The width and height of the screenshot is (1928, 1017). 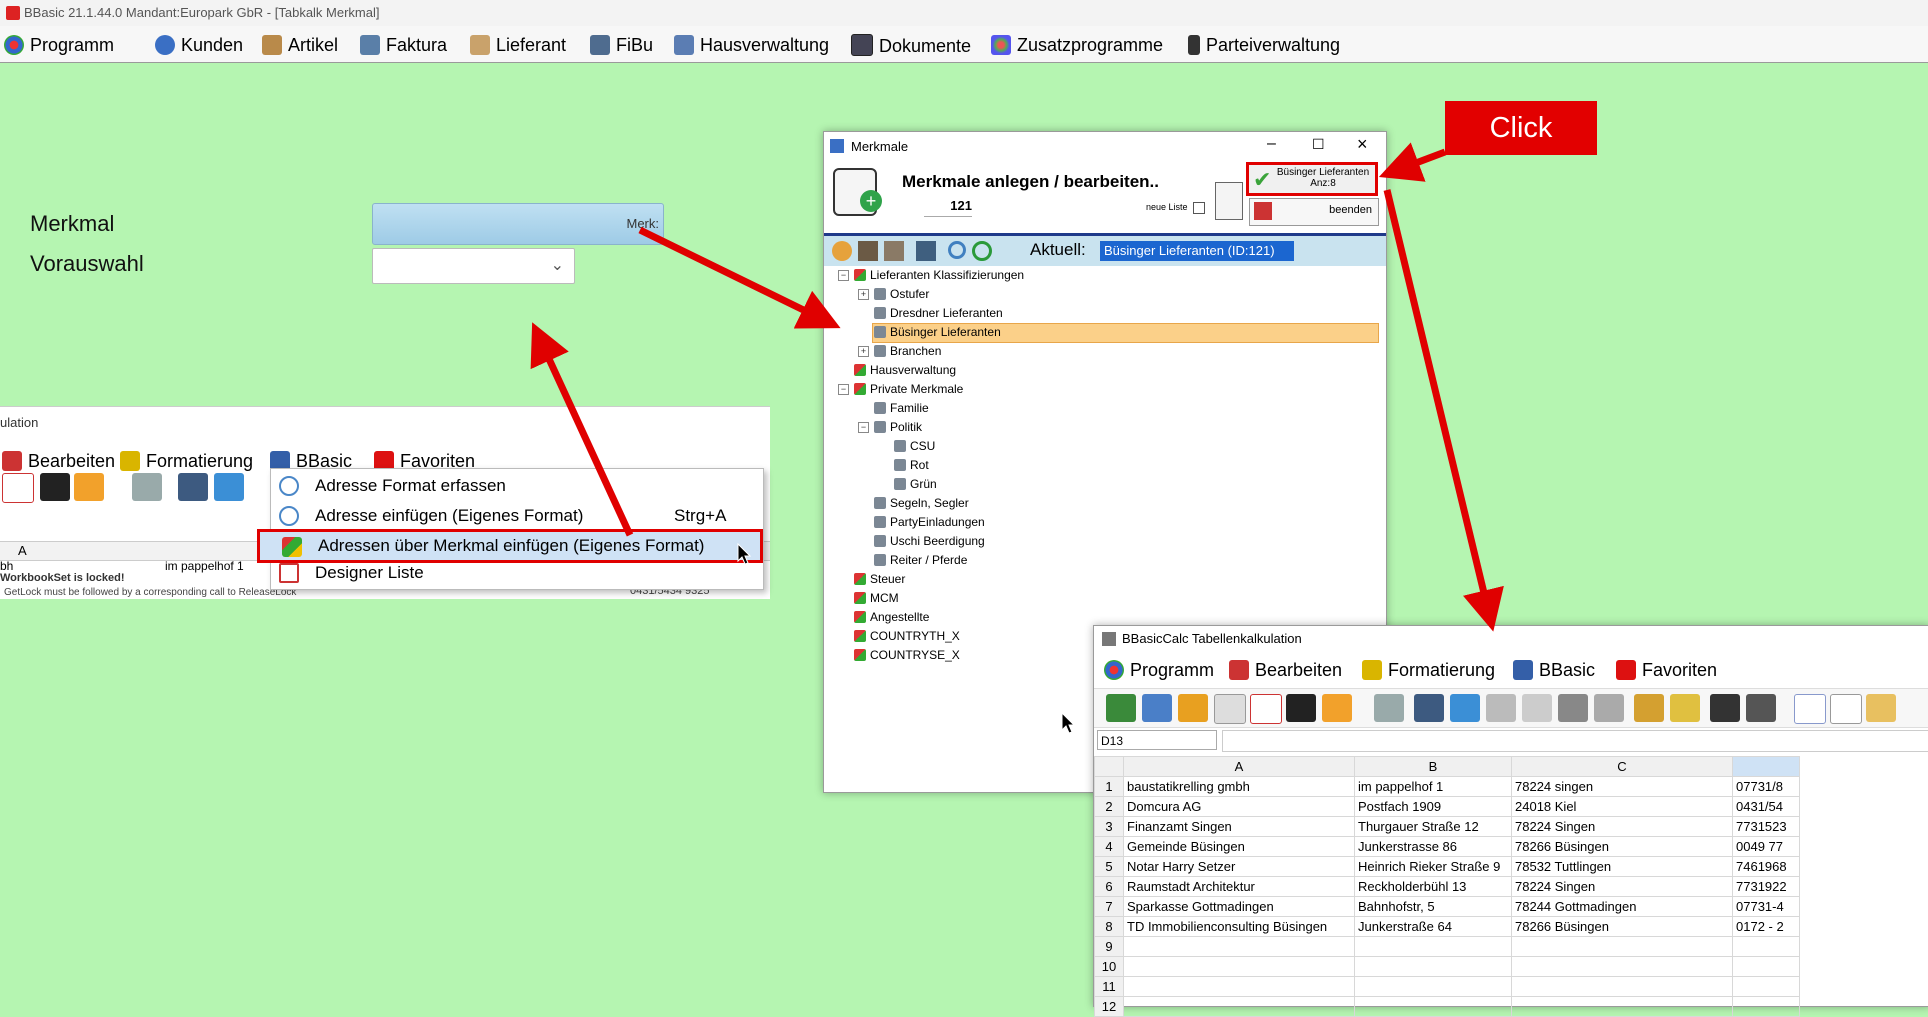 What do you see at coordinates (1412, 162) in the screenshot?
I see `arrow-to-button` at bounding box center [1412, 162].